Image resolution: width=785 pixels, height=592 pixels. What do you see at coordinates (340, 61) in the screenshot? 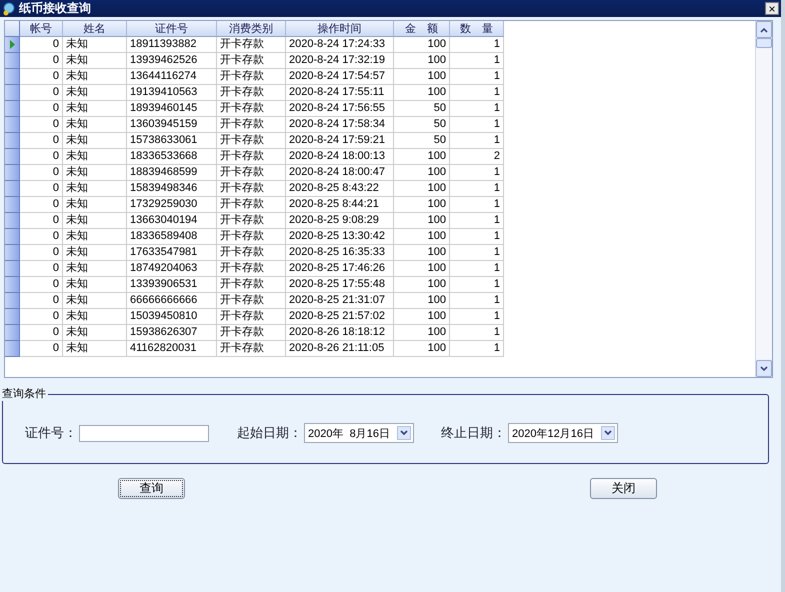
I see `table-cell: 2020-8-24 17:32:19` at bounding box center [340, 61].